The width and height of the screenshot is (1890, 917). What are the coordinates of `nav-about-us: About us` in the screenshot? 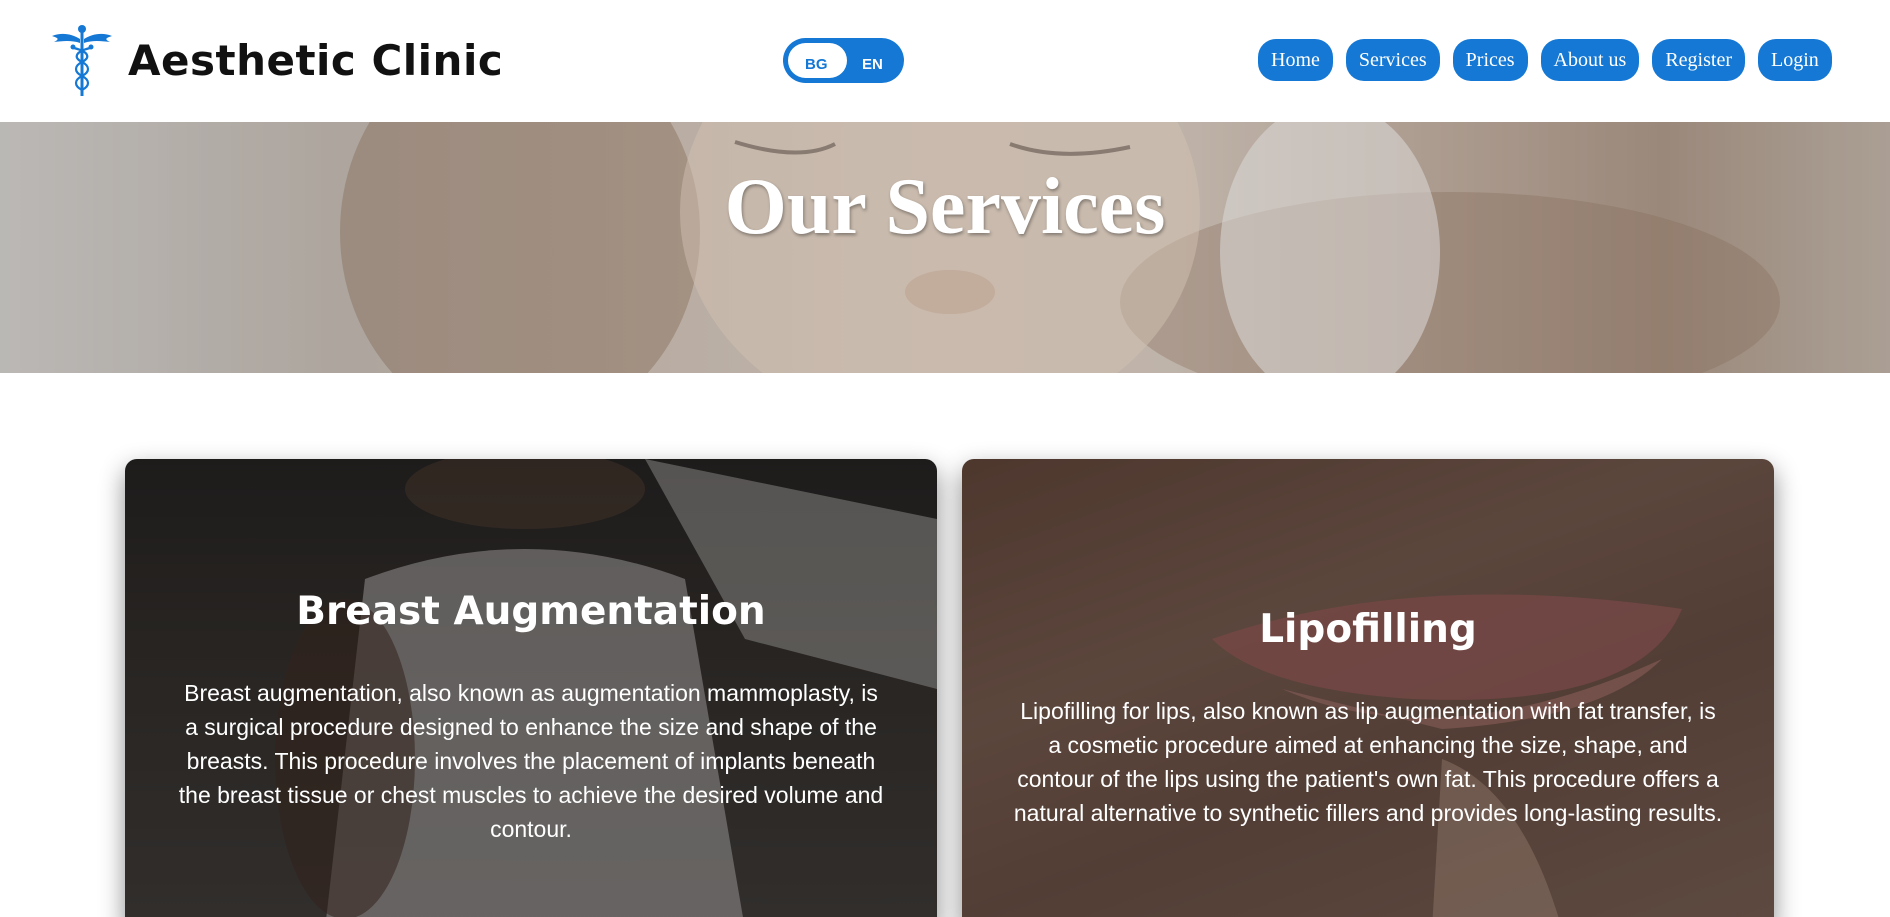 It's located at (1590, 60).